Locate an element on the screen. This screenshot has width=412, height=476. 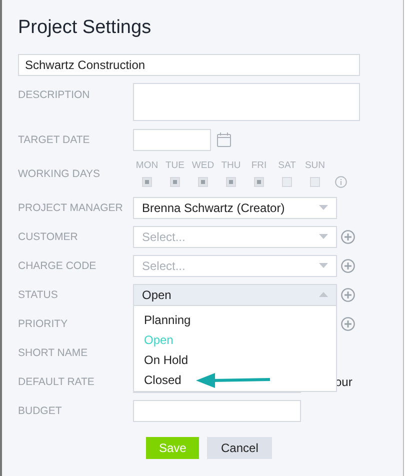
text-field is located at coordinates (217, 411).